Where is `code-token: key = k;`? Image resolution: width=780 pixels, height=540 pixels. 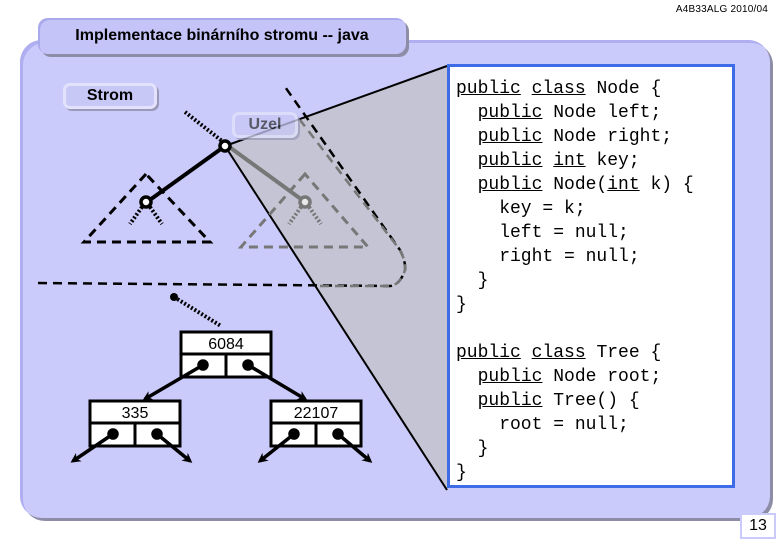
code-token: key = k; is located at coordinates (521, 209).